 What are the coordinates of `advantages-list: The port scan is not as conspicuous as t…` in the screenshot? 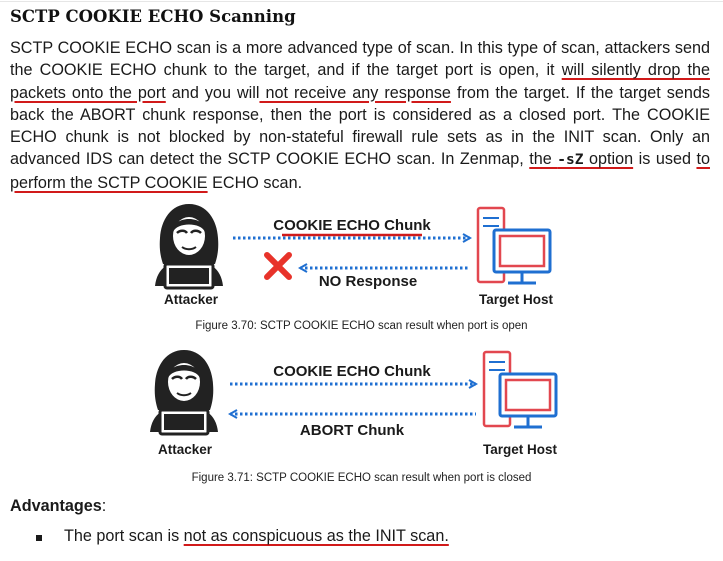 It's located at (242, 536).